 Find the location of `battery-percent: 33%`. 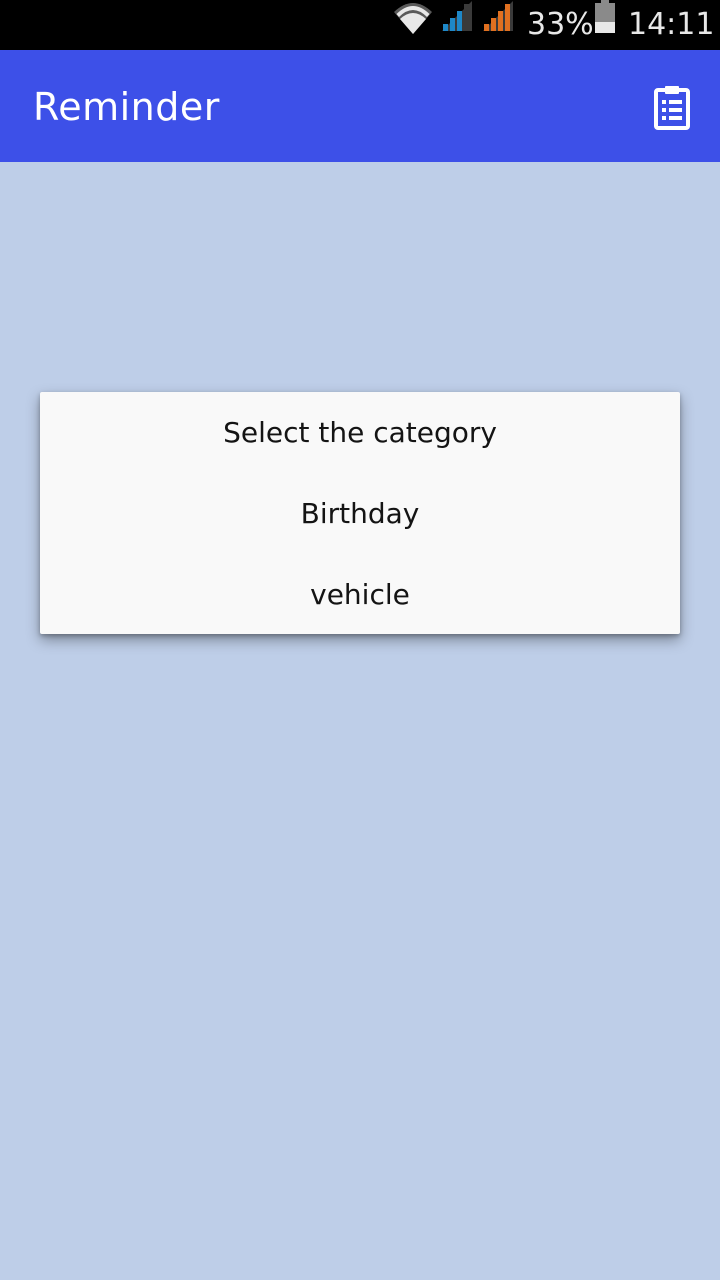

battery-percent: 33% is located at coordinates (560, 24).